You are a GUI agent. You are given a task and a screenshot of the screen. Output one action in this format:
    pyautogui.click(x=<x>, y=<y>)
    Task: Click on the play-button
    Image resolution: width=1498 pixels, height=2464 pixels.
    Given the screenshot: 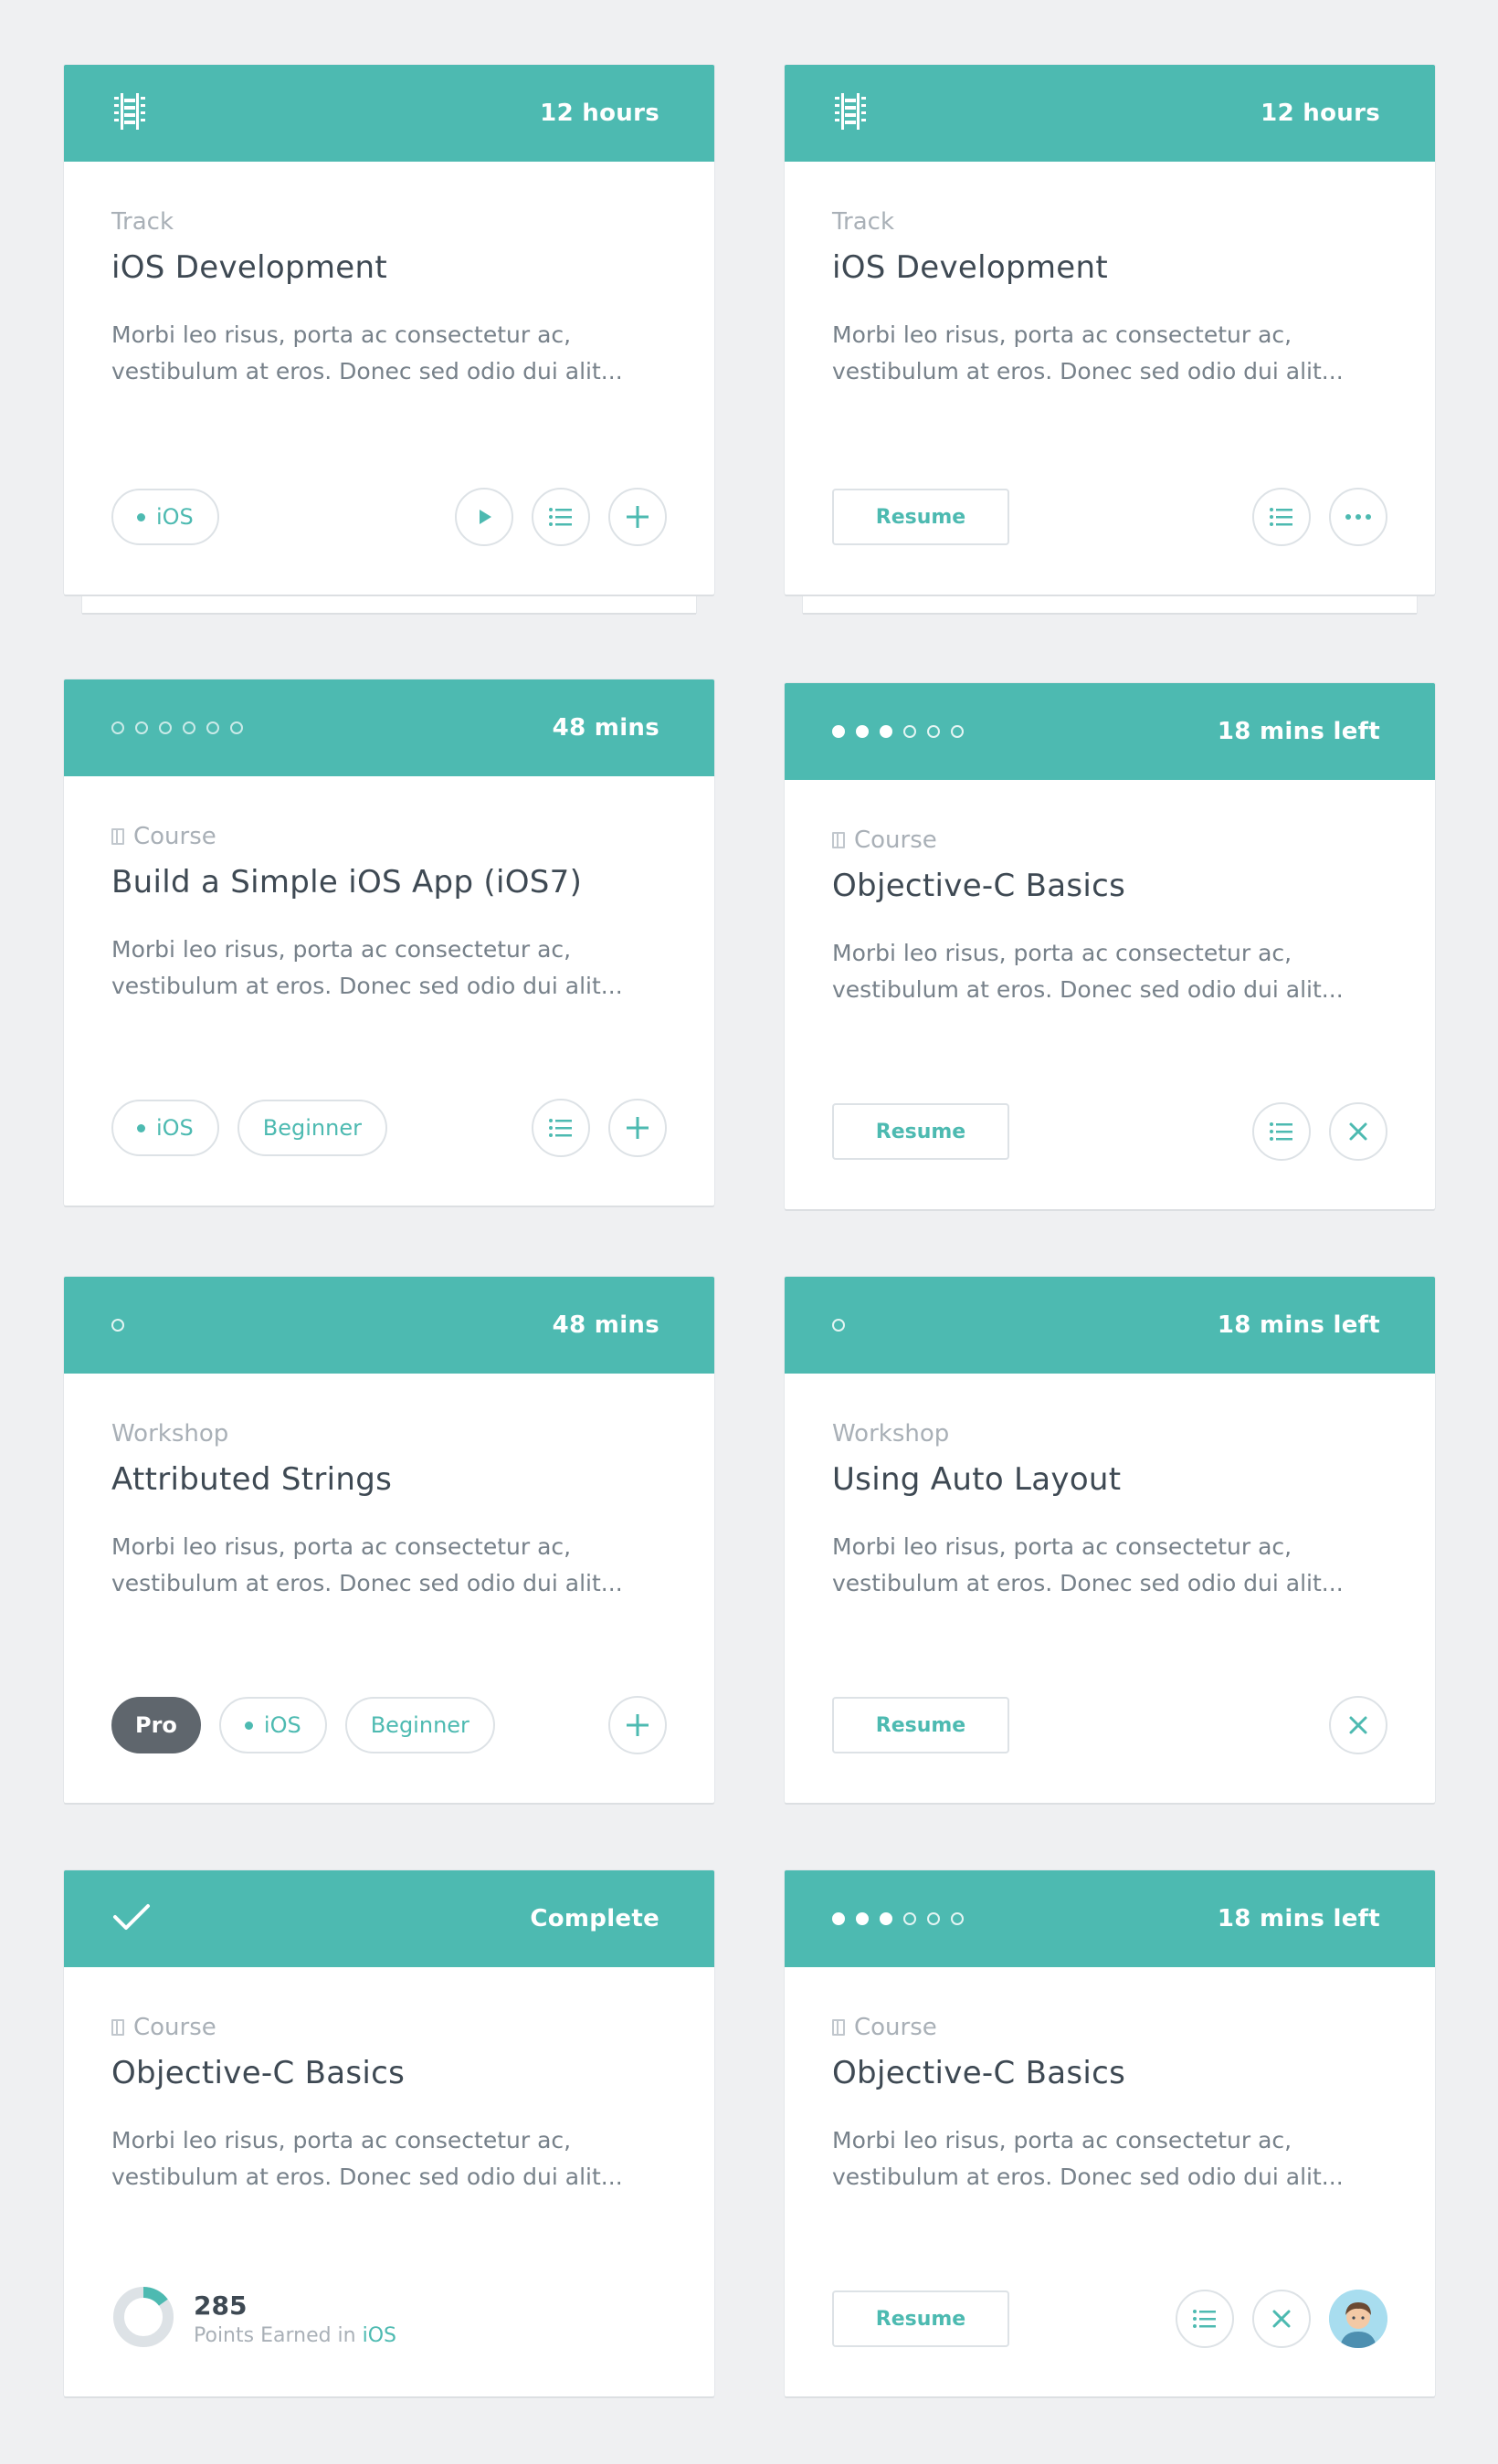 What is the action you would take?
    pyautogui.click(x=484, y=517)
    